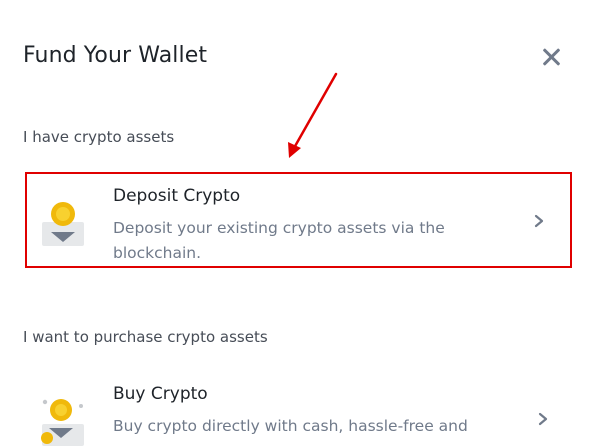  I want to click on deposit-coin-icon, so click(63, 224).